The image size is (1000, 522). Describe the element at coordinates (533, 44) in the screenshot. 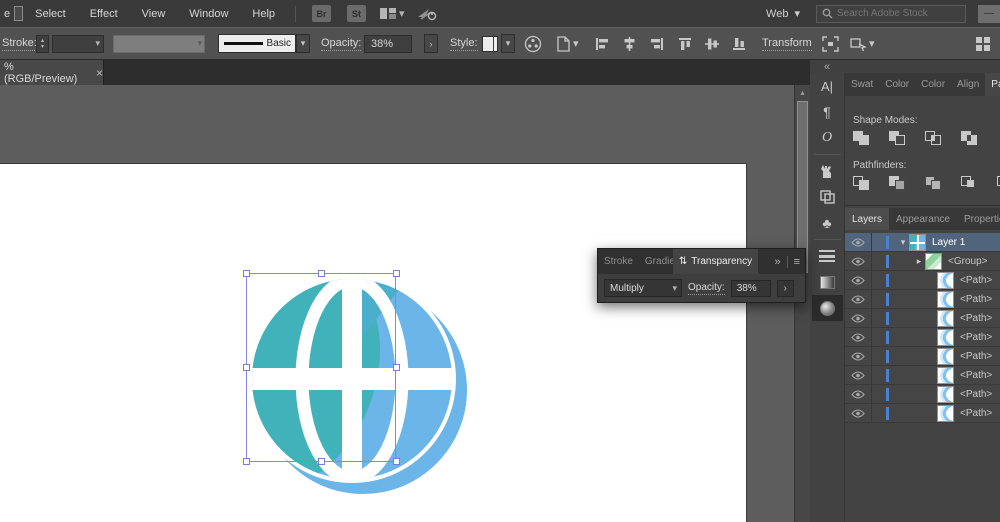

I see `recolor-artwork-icon` at that location.